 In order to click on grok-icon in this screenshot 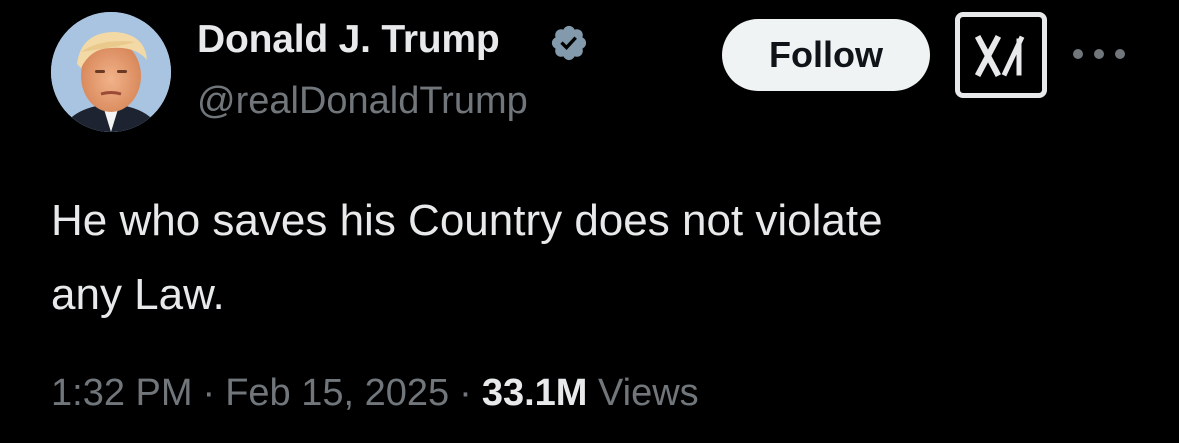, I will do `click(1001, 55)`.